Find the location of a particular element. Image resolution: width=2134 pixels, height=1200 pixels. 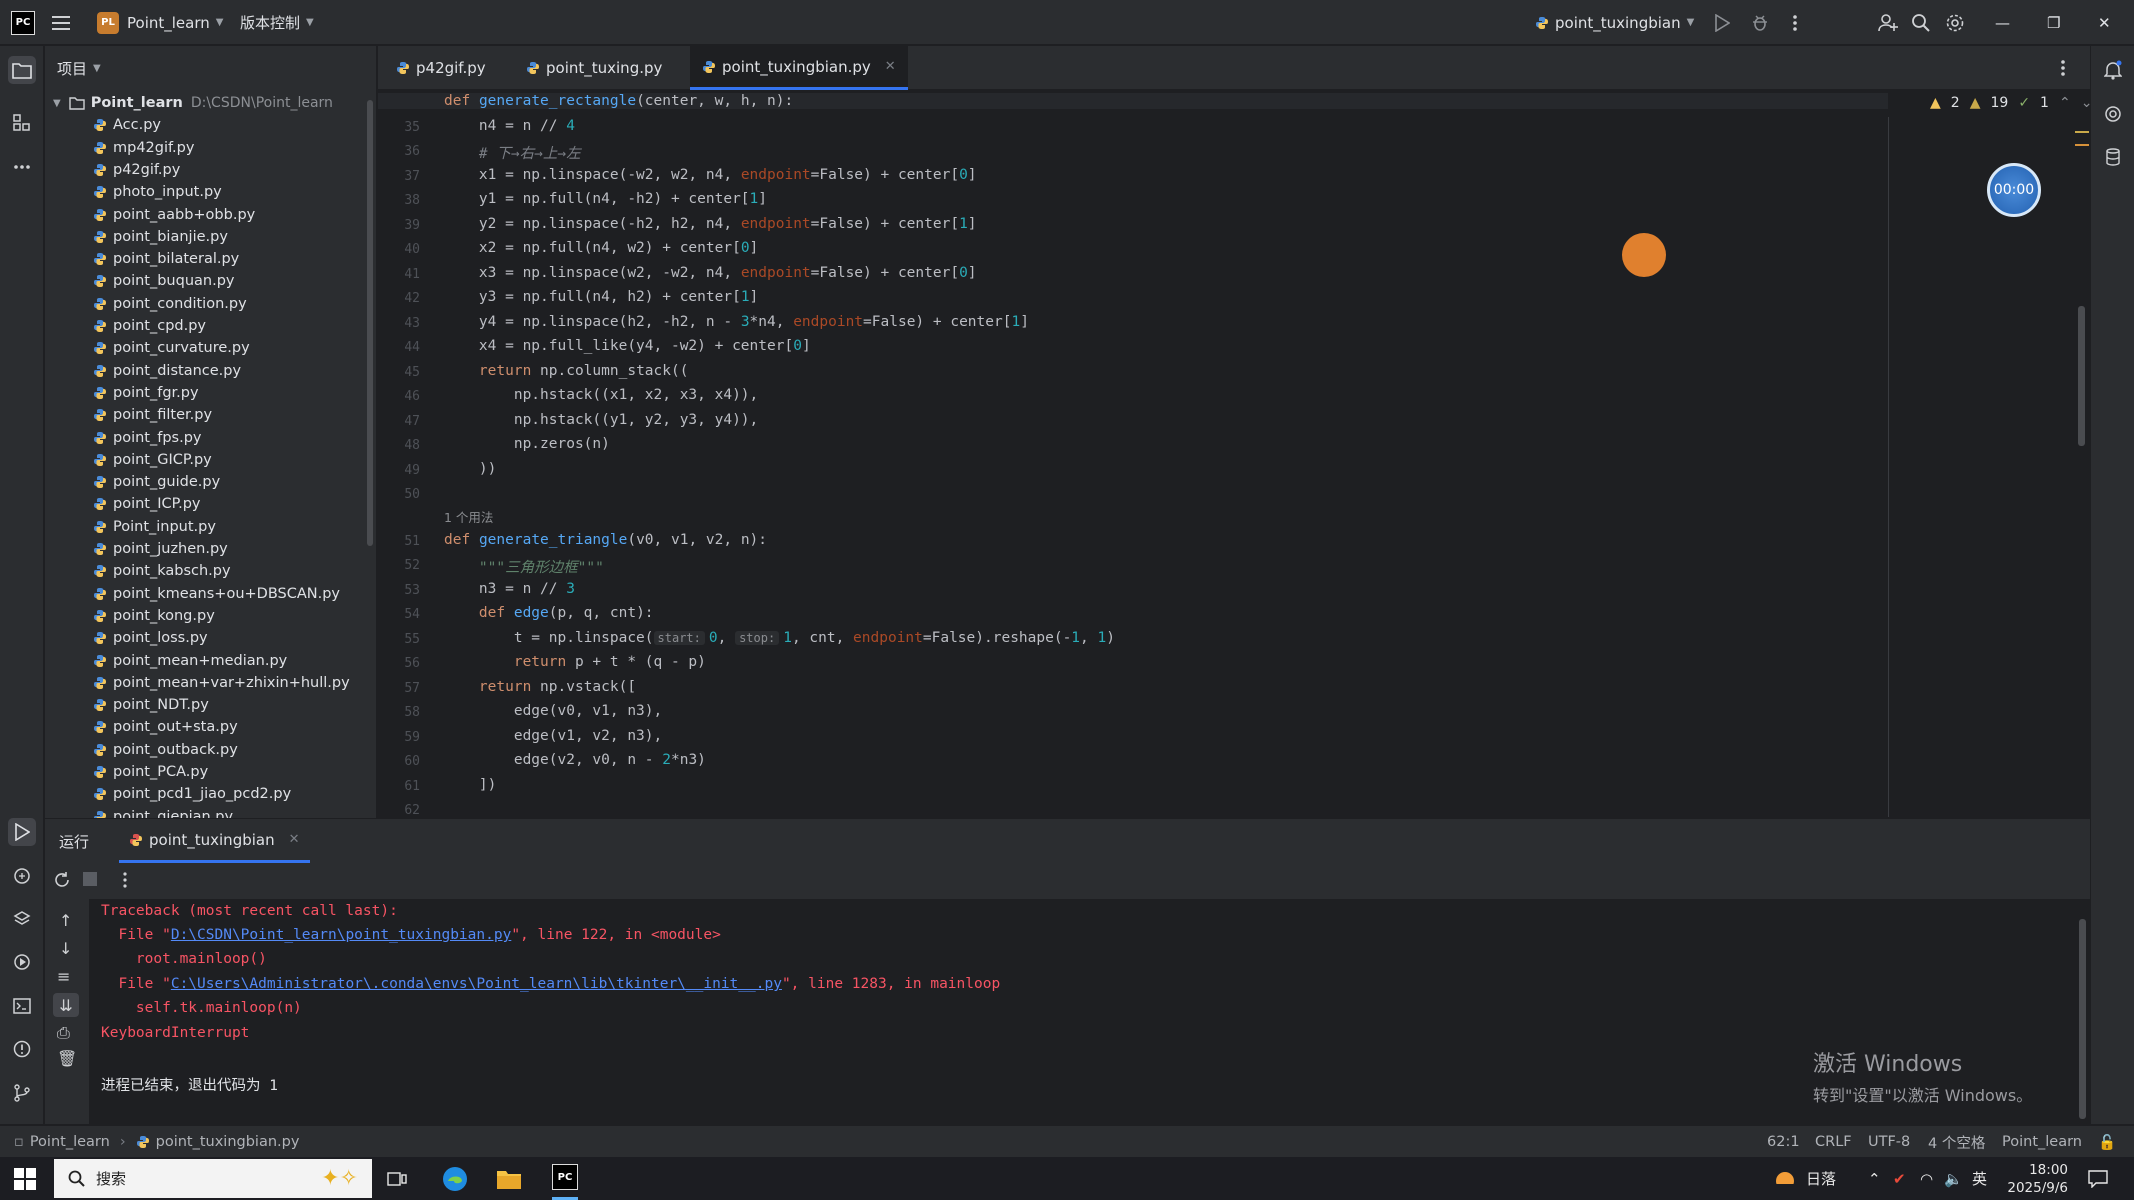

breadcrumb-file: point_tuxingbian.py is located at coordinates (228, 1142).